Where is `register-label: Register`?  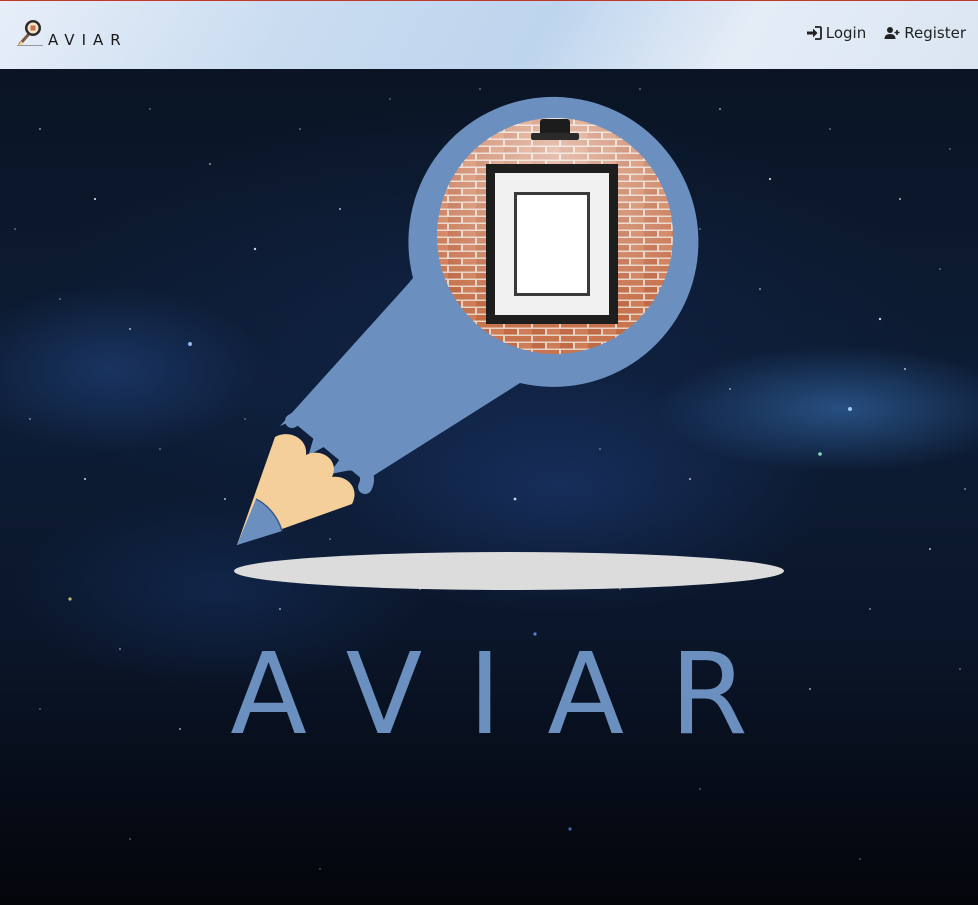
register-label: Register is located at coordinates (935, 33).